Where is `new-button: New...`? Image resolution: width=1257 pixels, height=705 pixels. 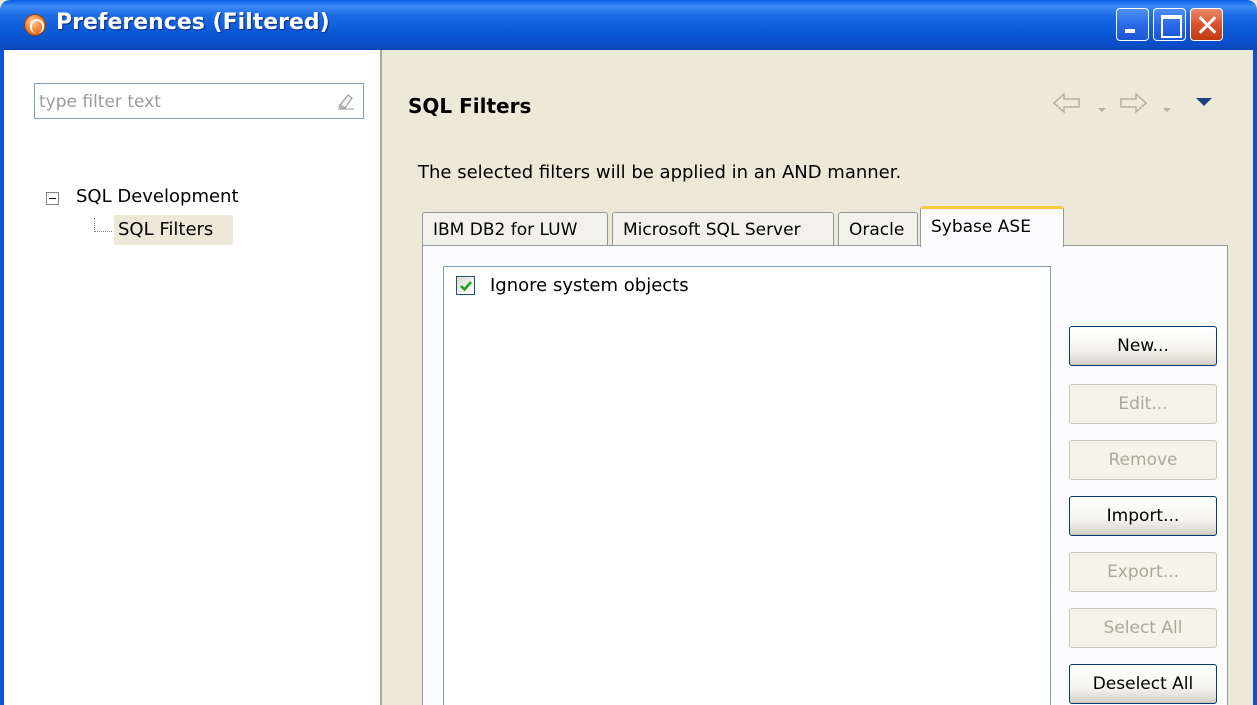
new-button: New... is located at coordinates (1143, 346).